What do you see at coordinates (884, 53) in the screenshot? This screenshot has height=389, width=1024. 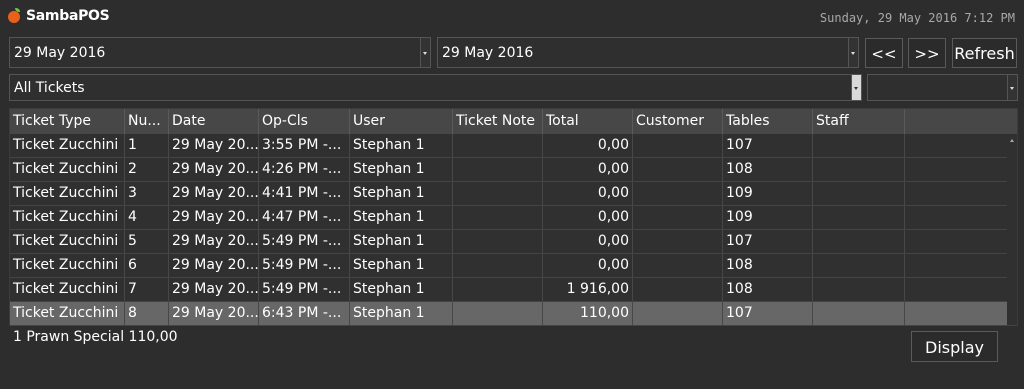 I see `previous-period-button: <<` at bounding box center [884, 53].